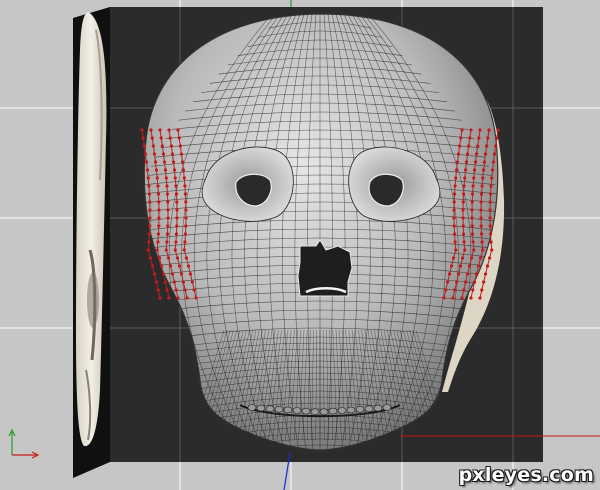 The height and width of the screenshot is (490, 600). I want to click on watermark: pxleyes.com, so click(526, 475).